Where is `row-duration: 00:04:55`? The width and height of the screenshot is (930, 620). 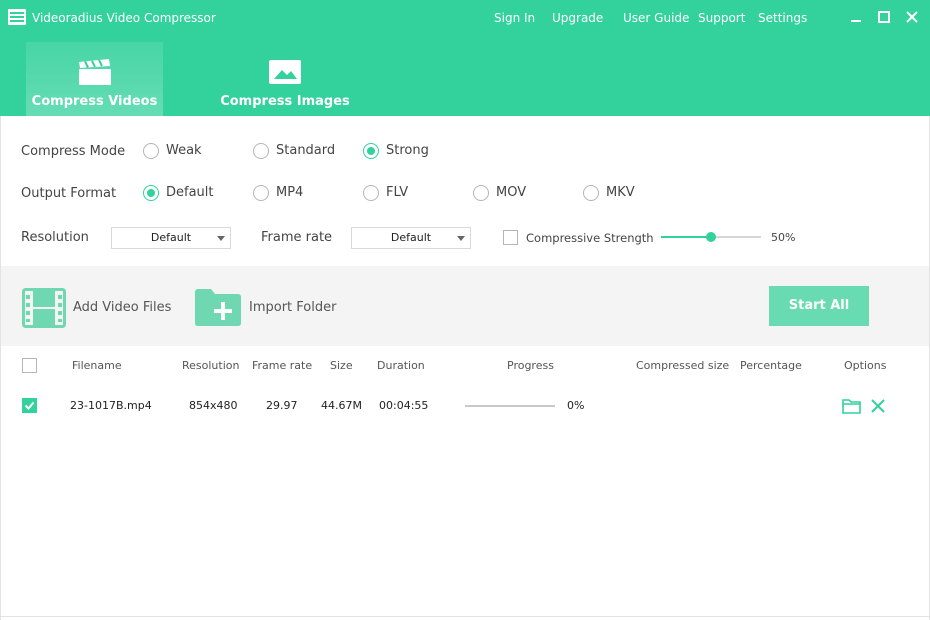
row-duration: 00:04:55 is located at coordinates (404, 405).